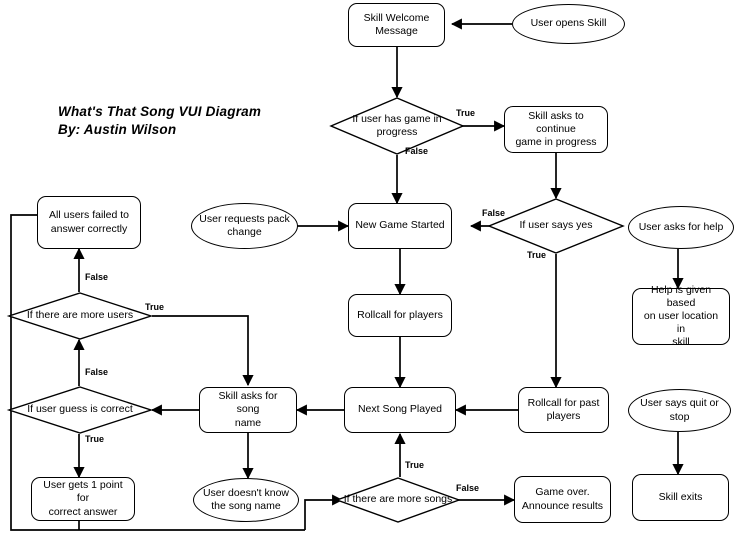 The height and width of the screenshot is (540, 740). I want to click on node-if-user-says-yes: If user says yes, so click(556, 226).